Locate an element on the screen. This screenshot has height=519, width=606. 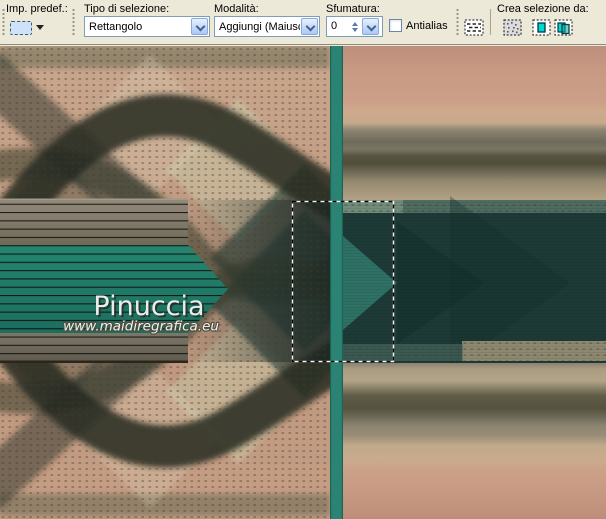
custom-selection-button is located at coordinates (474, 27).